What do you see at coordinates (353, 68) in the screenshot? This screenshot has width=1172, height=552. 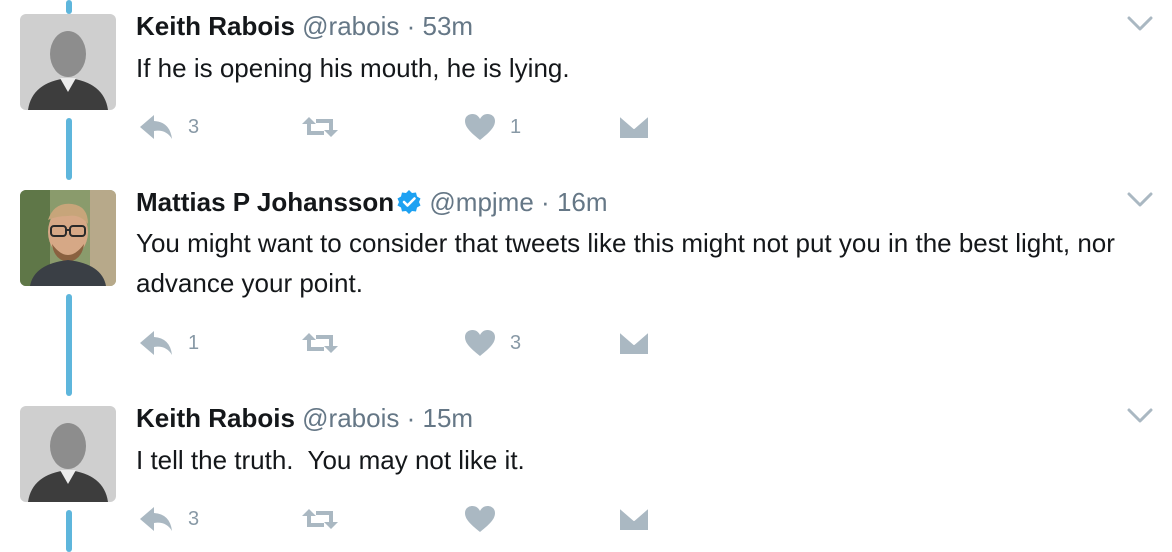 I see `tweet-text: If he is opening his mouth, he is lying.` at bounding box center [353, 68].